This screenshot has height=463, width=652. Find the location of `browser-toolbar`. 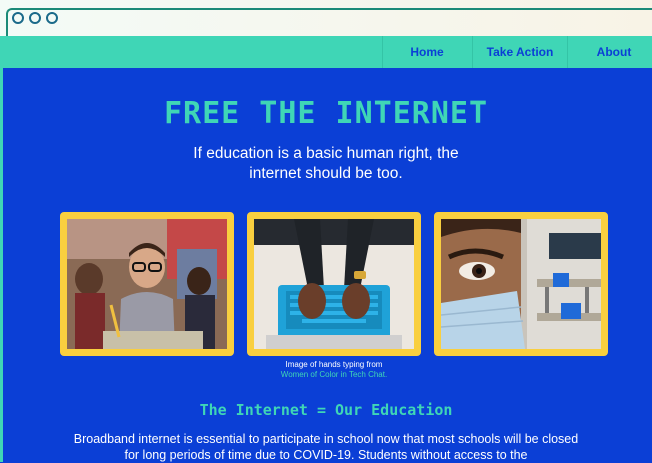

browser-toolbar is located at coordinates (326, 18).